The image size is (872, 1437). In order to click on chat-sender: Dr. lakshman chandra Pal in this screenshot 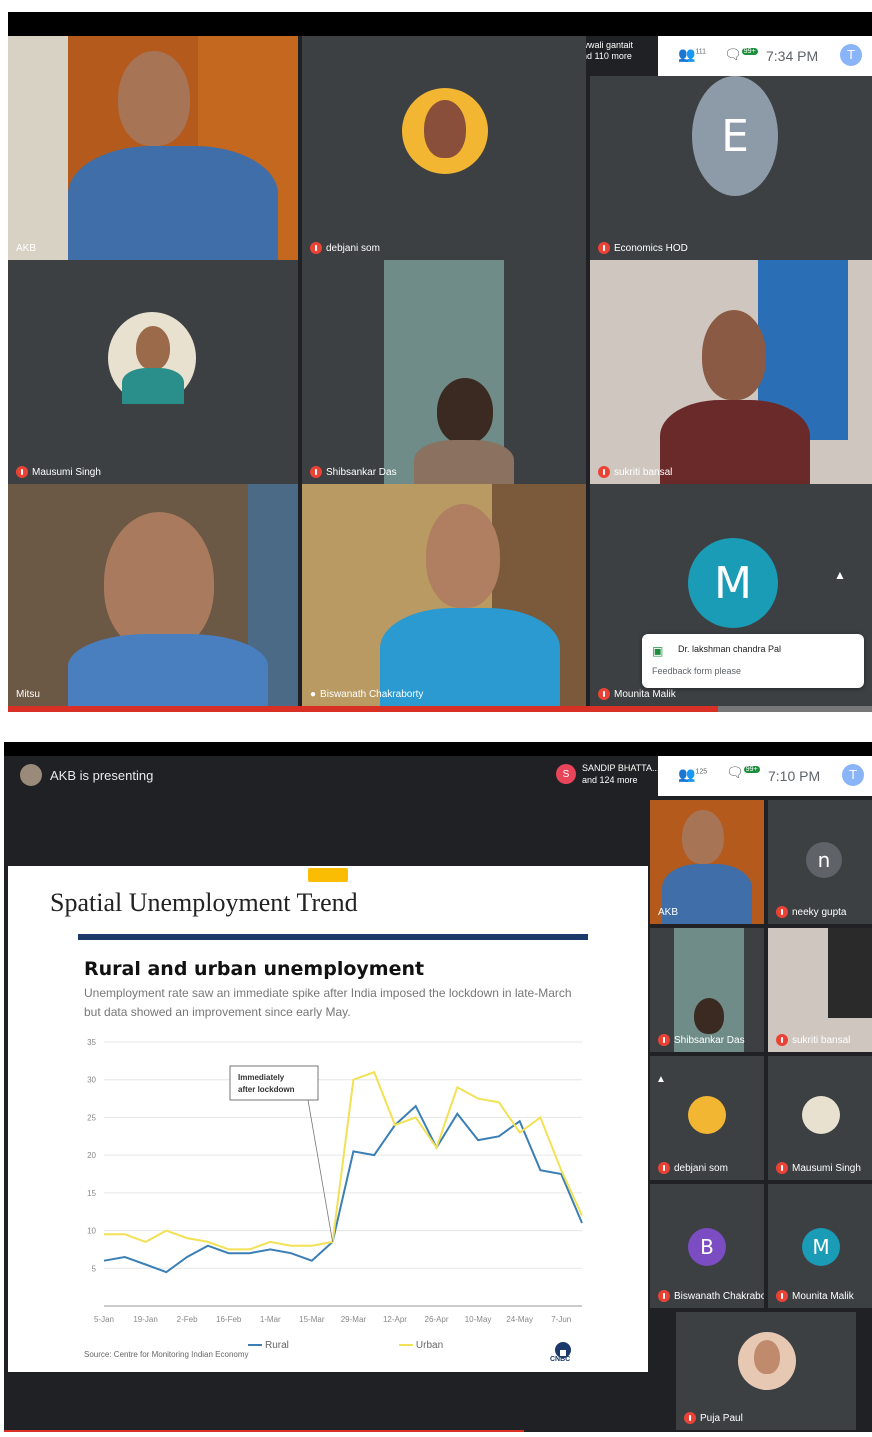, I will do `click(730, 649)`.